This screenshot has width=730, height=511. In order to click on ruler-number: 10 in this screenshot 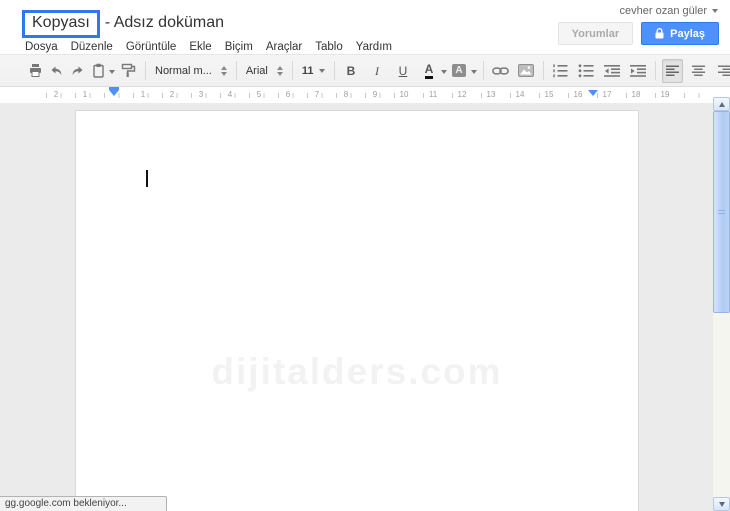, I will do `click(404, 95)`.